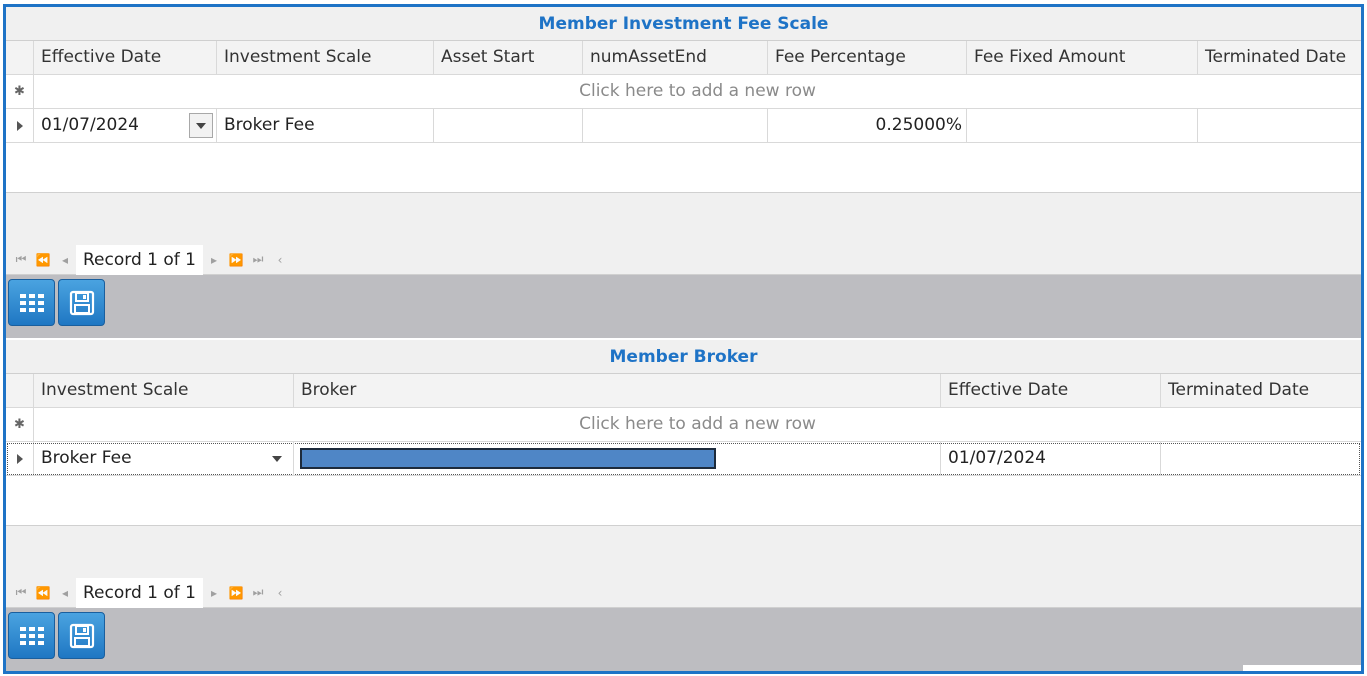 This screenshot has height=676, width=1367. I want to click on member-broker-toolbar, so click(683, 639).